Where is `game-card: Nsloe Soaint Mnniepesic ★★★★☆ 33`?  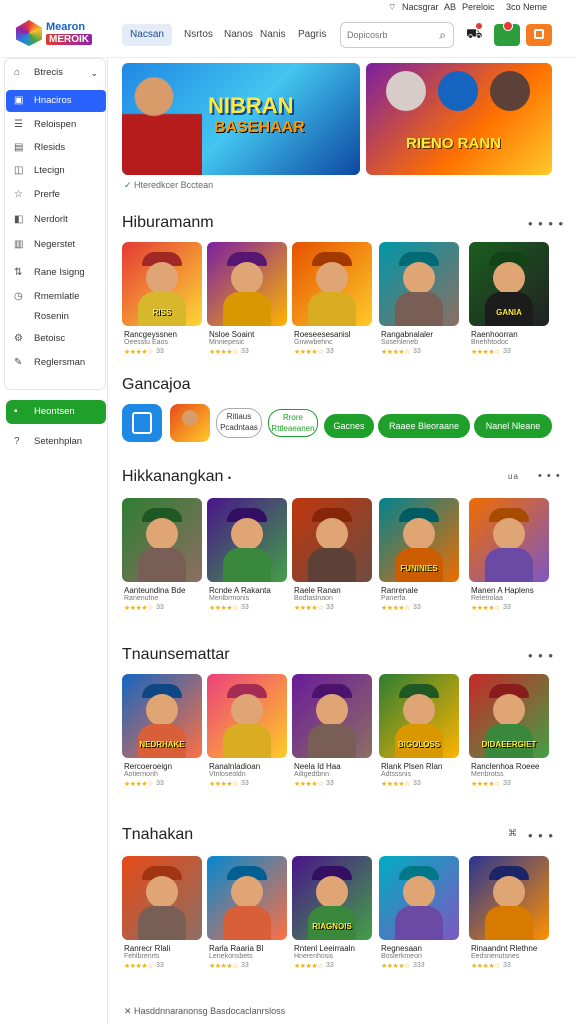
game-card: Nsloe Soaint Mnniepesic ★★★★☆ 33 is located at coordinates (247, 302).